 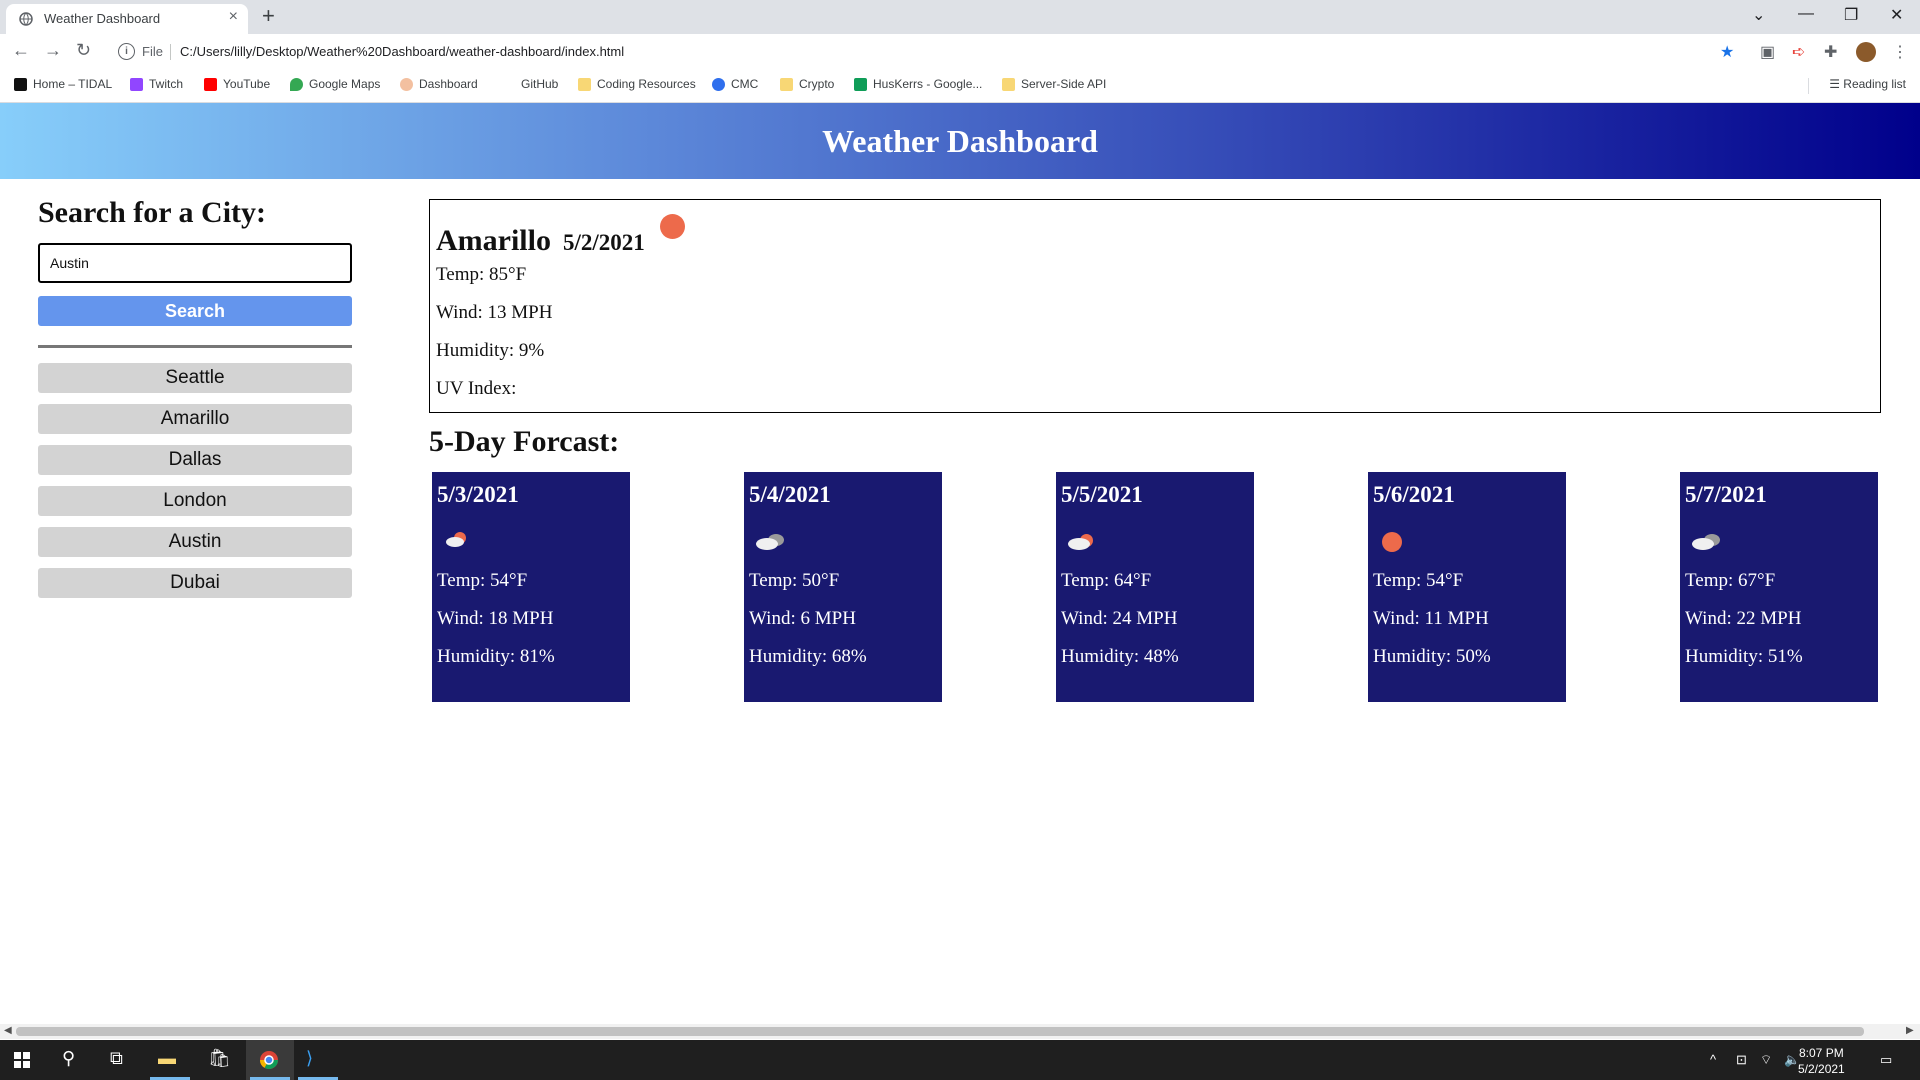 What do you see at coordinates (1431, 618) in the screenshot?
I see `forecast-wind: Wind: 11 MPH` at bounding box center [1431, 618].